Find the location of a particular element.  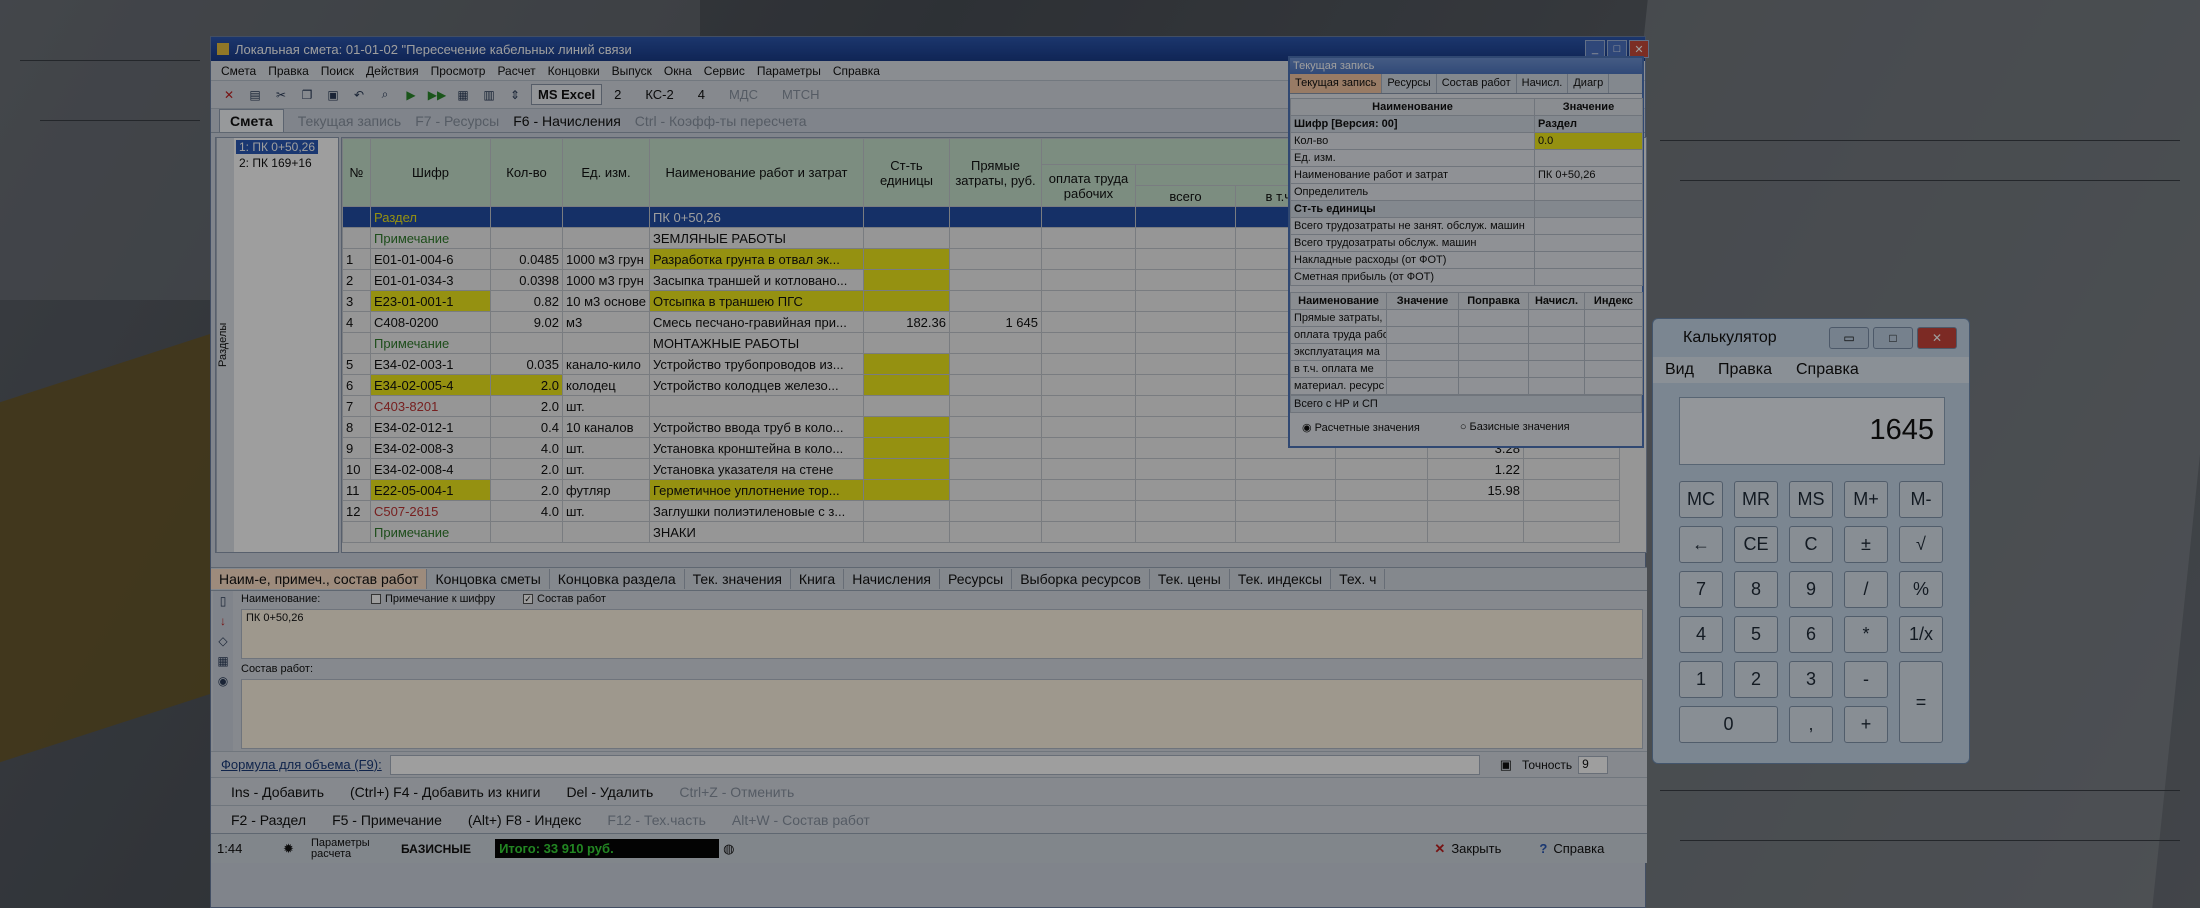

calc-key: = is located at coordinates (1921, 702).